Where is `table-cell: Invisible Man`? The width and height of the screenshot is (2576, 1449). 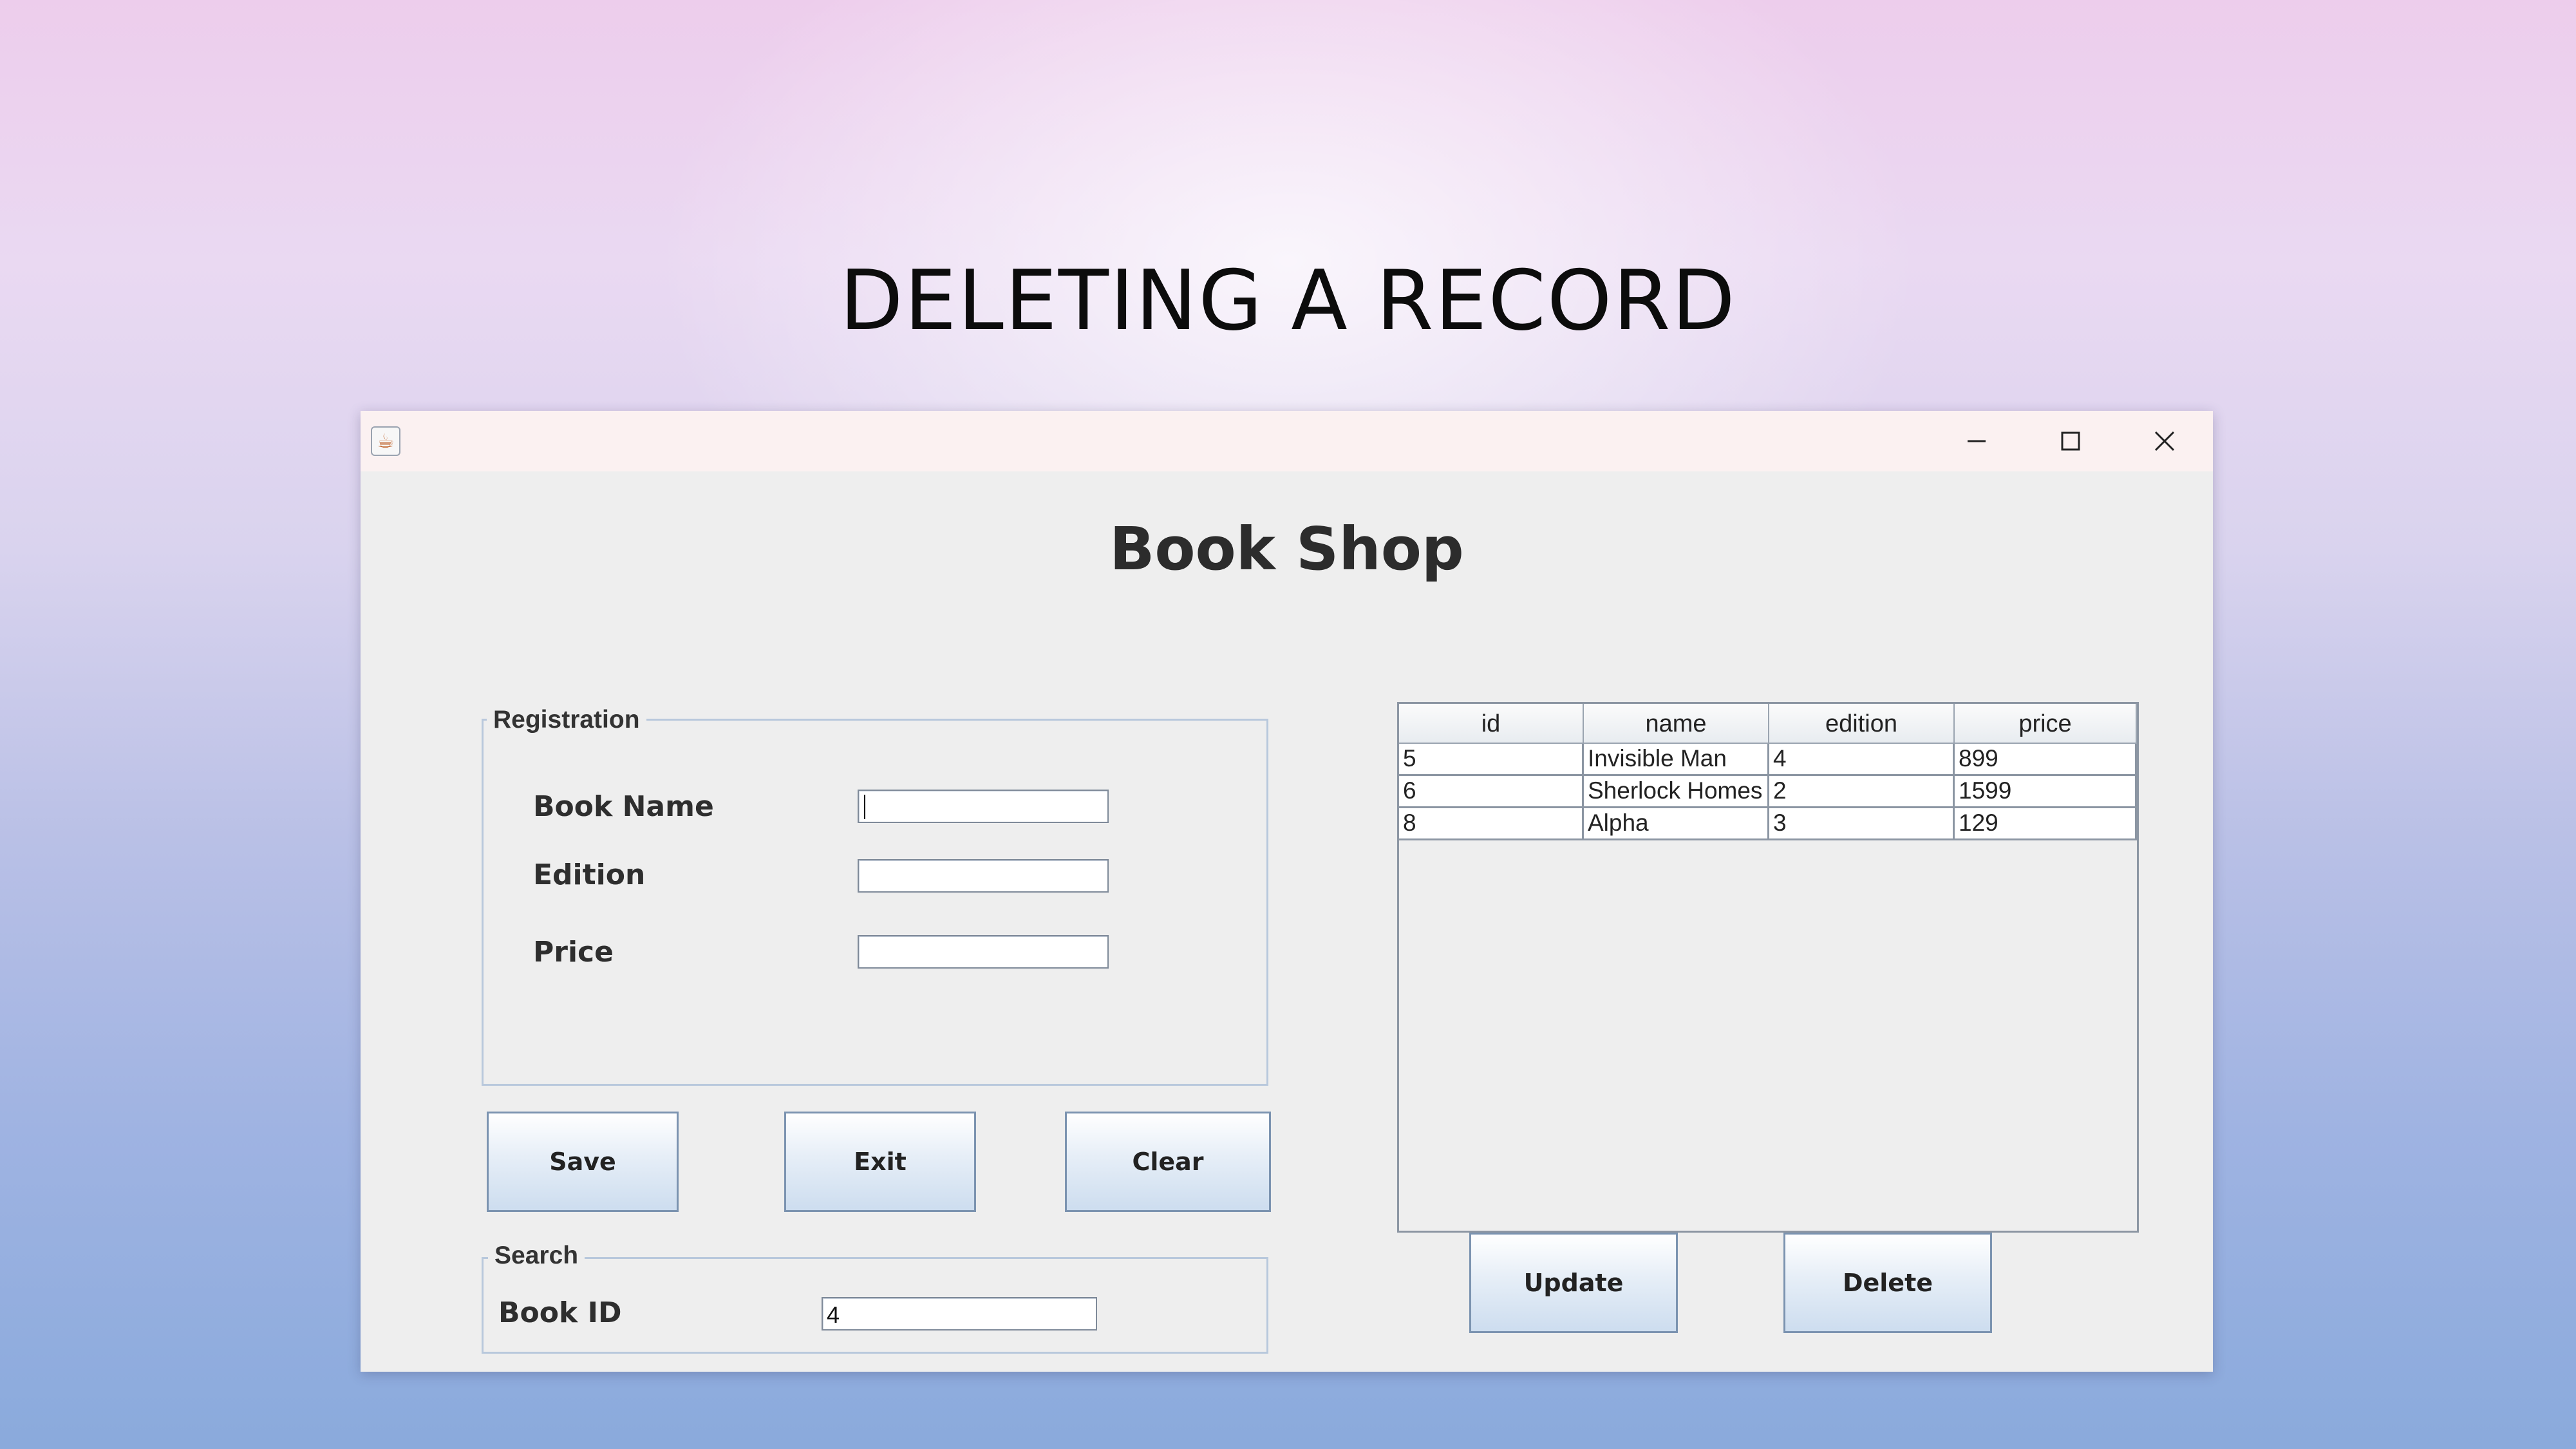 table-cell: Invisible Man is located at coordinates (1676, 760).